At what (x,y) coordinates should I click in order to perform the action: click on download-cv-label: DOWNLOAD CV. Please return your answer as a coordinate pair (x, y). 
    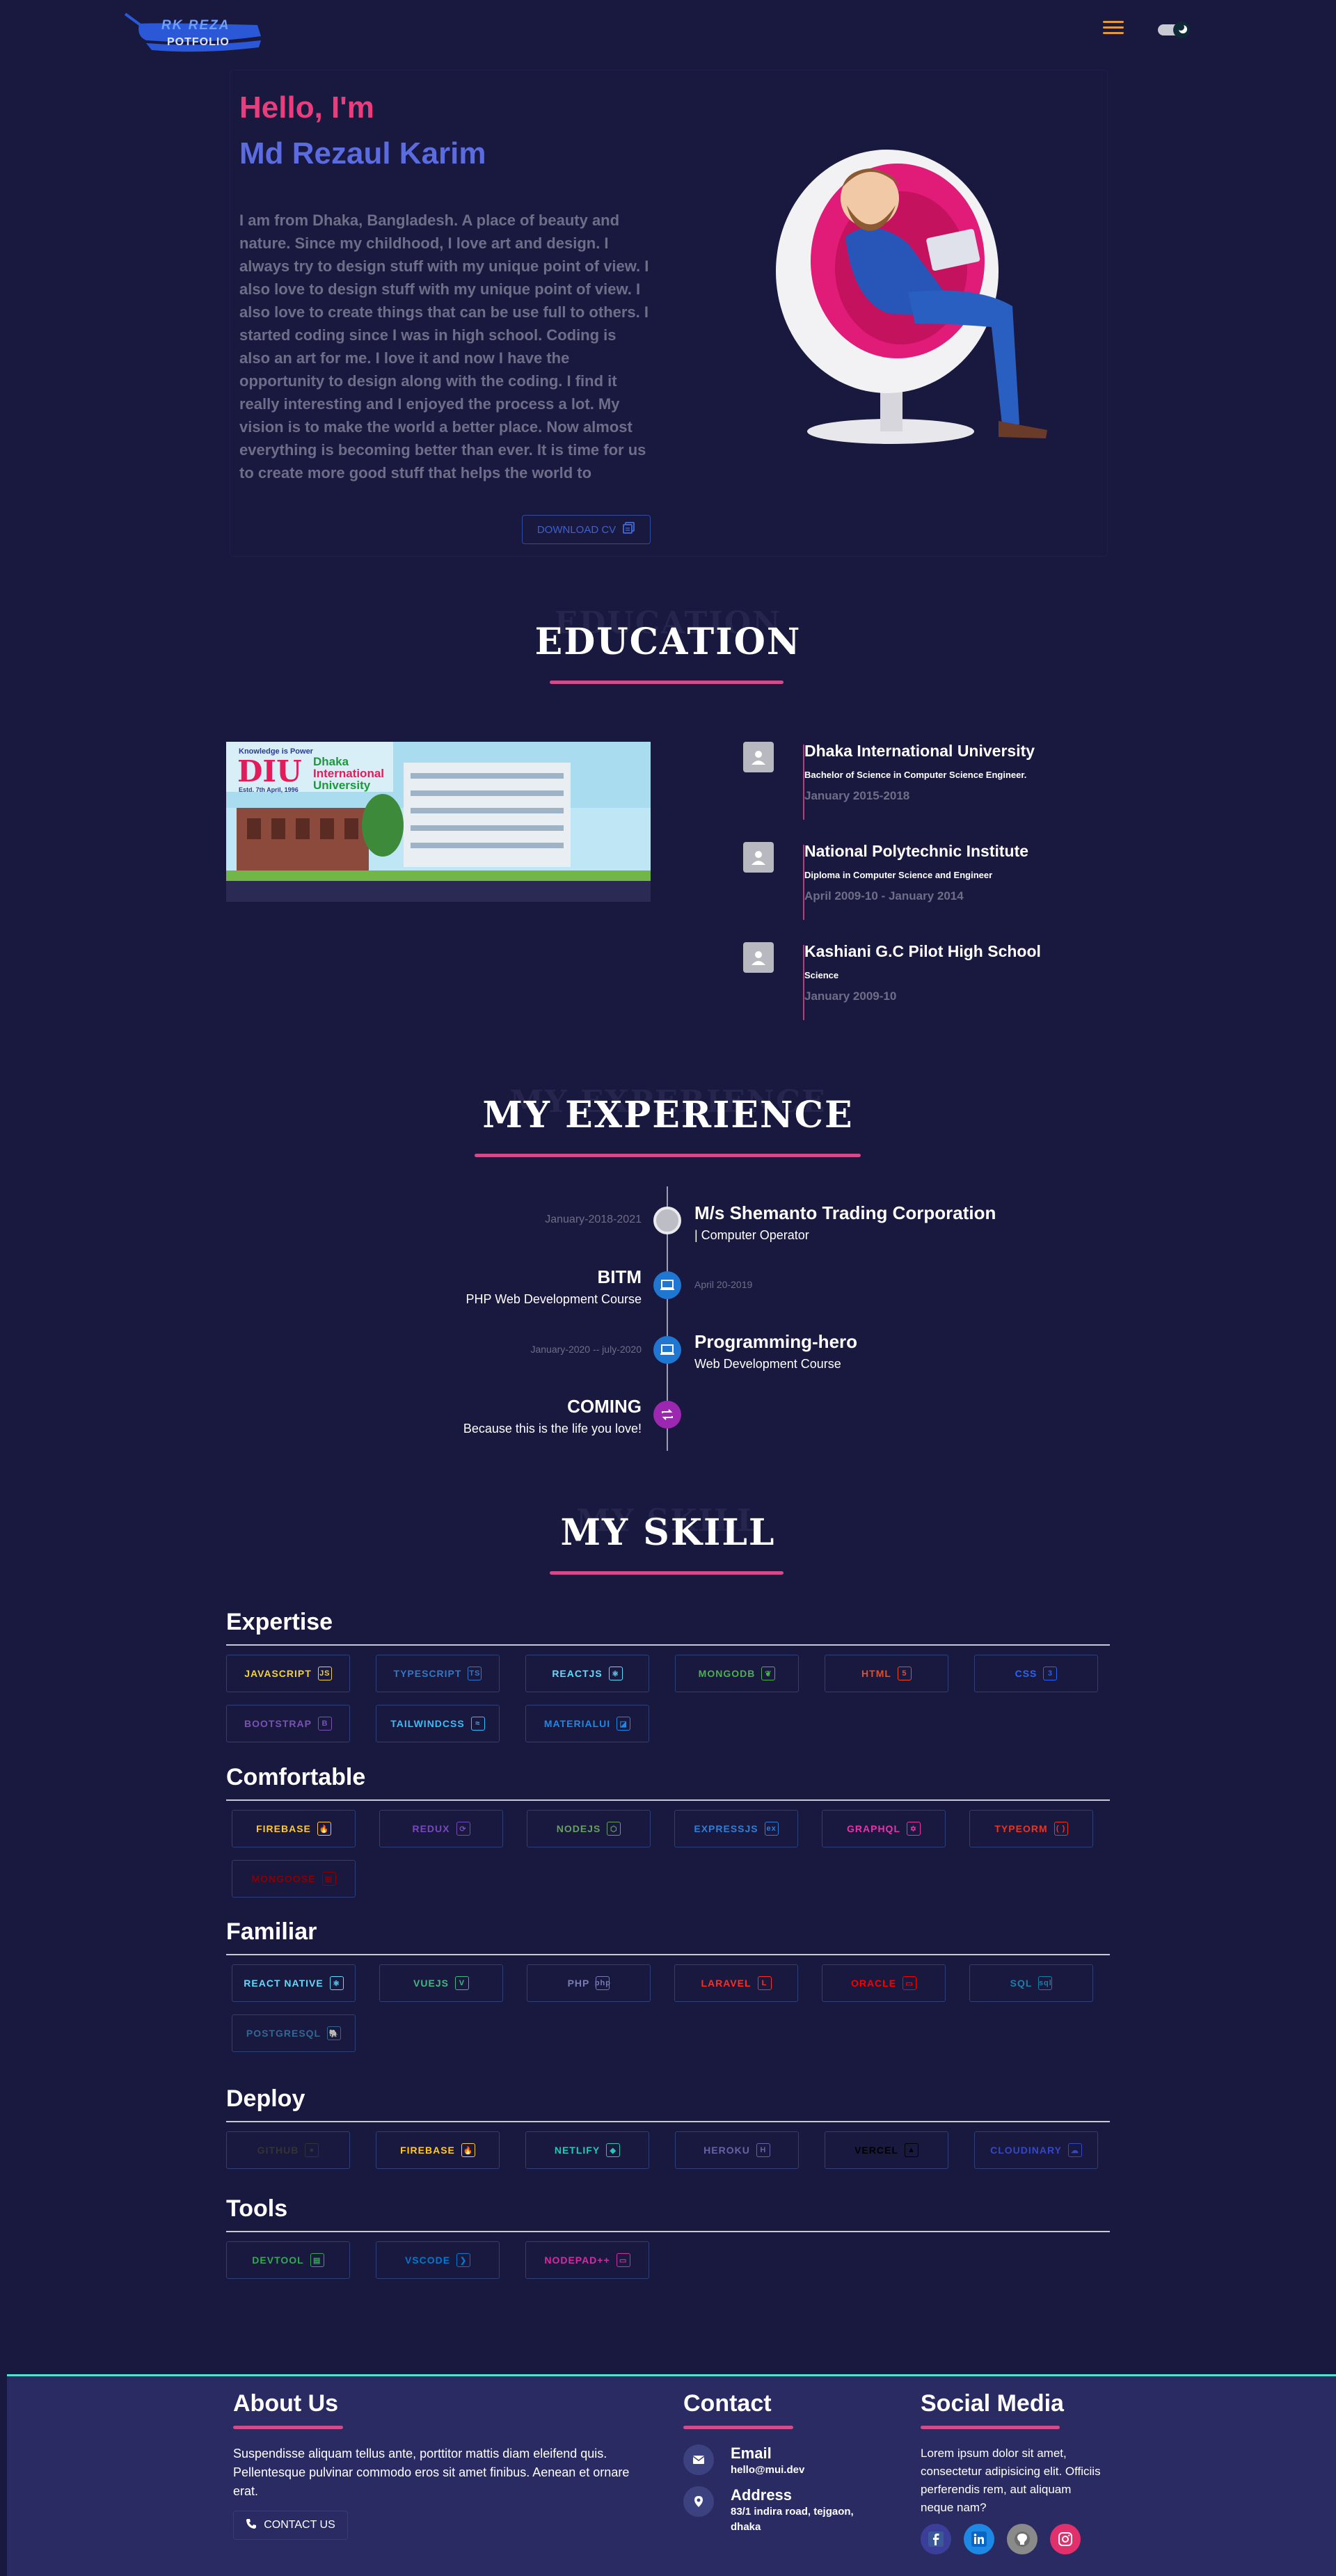
    Looking at the image, I should click on (576, 529).